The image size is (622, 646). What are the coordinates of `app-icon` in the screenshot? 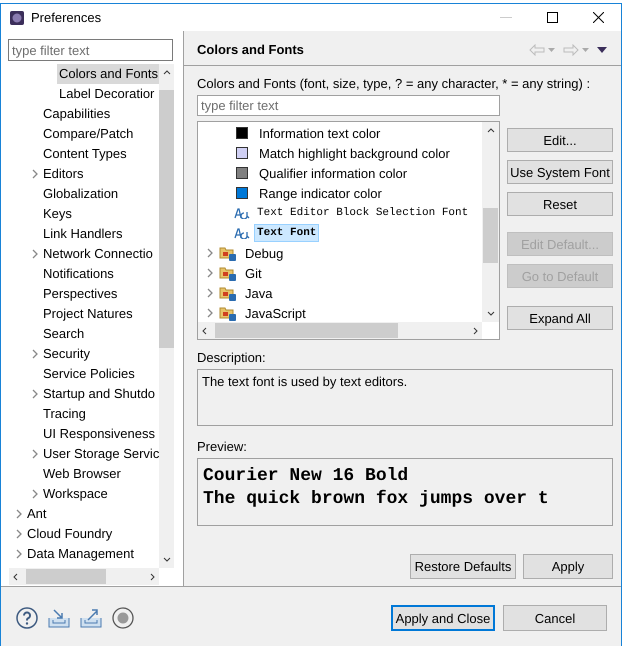 It's located at (17, 18).